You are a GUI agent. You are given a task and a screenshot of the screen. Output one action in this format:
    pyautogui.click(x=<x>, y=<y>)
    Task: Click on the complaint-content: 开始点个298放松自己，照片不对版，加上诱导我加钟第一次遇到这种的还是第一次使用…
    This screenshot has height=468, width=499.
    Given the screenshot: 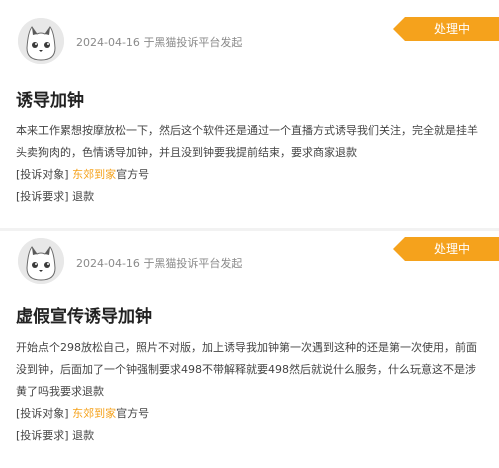 What is the action you would take?
    pyautogui.click(x=246, y=369)
    